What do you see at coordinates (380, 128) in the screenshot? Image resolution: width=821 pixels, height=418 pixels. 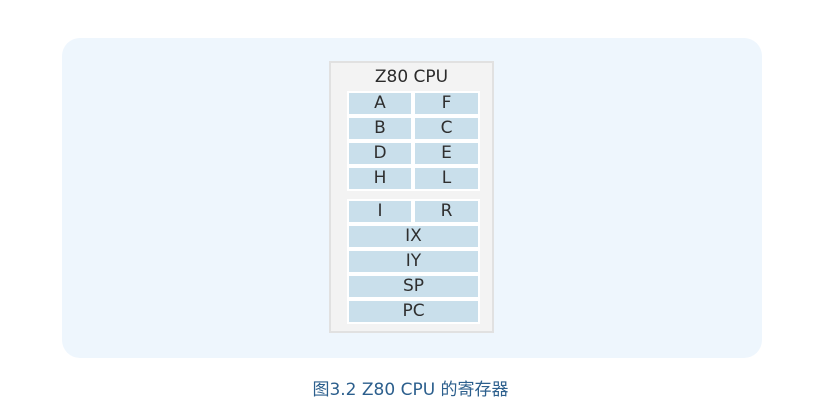 I see `register-b: B` at bounding box center [380, 128].